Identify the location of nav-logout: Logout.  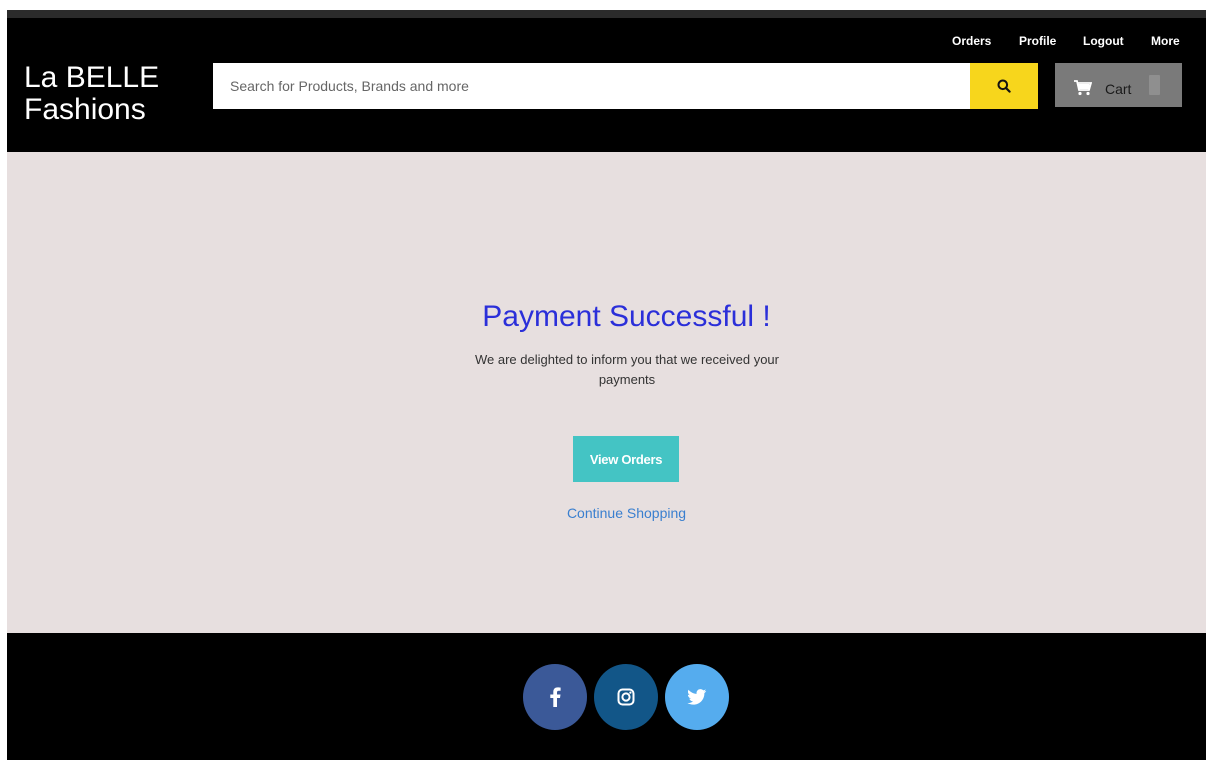
(1103, 41).